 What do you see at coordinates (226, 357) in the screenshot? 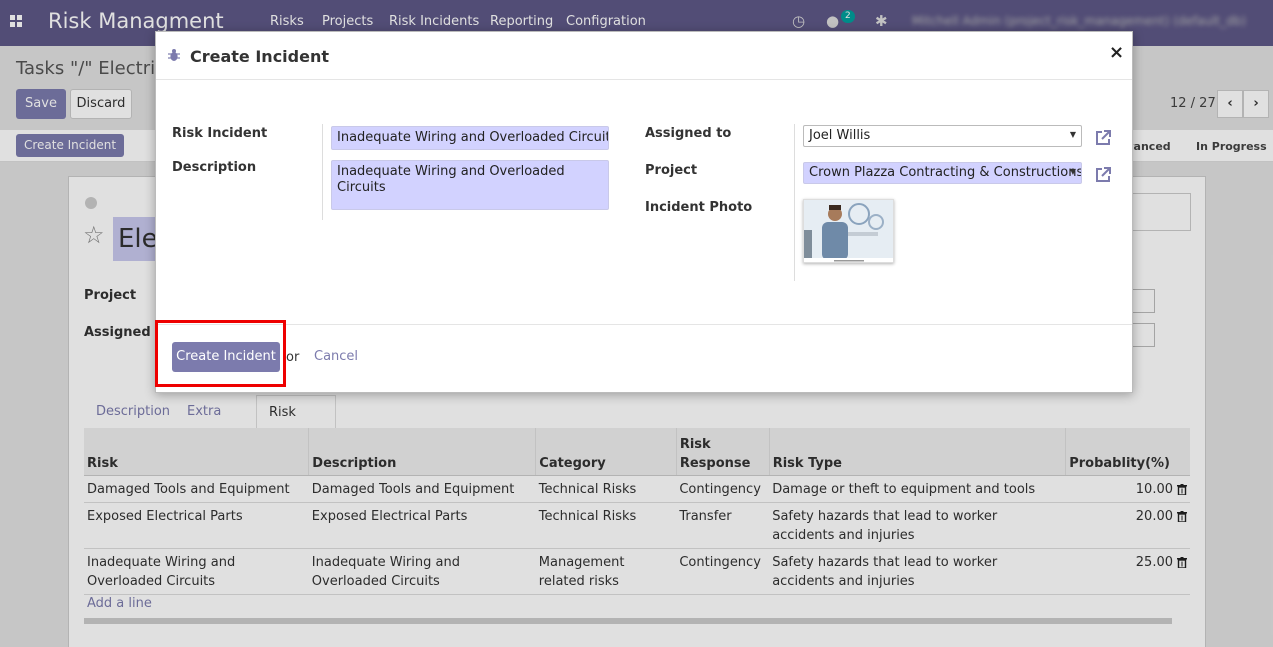
I see `create-incident-button: Create Incident` at bounding box center [226, 357].